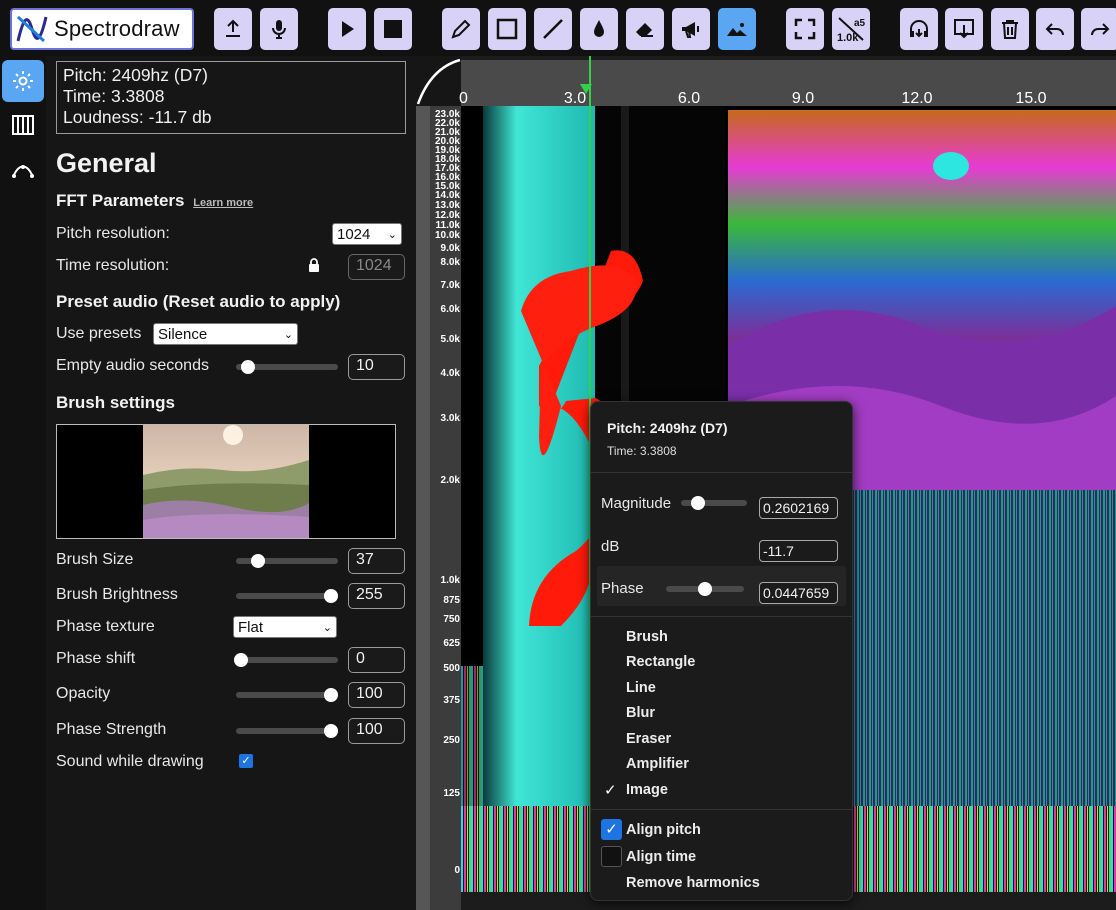  Describe the element at coordinates (438, 81) in the screenshot. I see `curve-preview-icon` at that location.